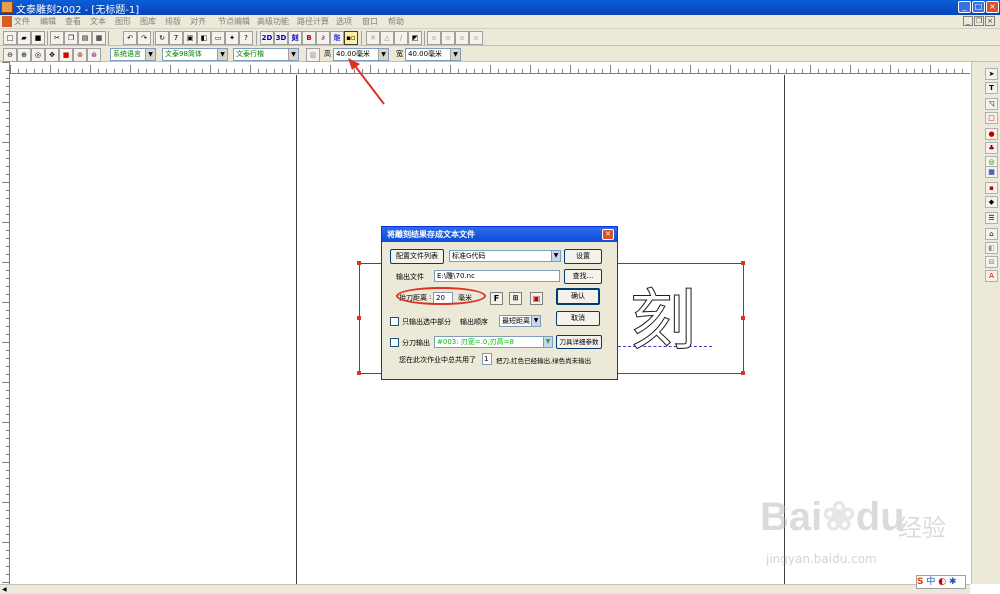  Describe the element at coordinates (57, 38) in the screenshot. I see `cut-icon: ✂` at that location.